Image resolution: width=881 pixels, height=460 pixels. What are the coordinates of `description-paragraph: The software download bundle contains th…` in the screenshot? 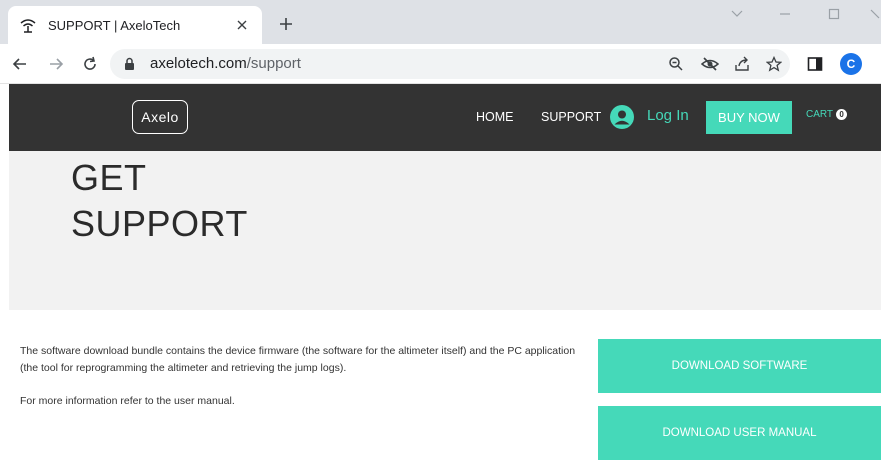 It's located at (298, 359).